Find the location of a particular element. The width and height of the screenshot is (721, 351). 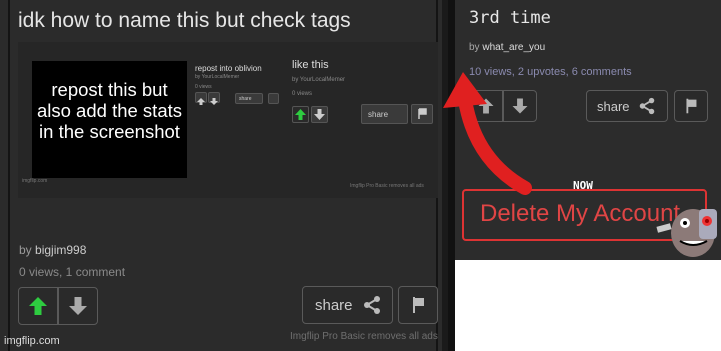

repost-views: 0 views is located at coordinates (203, 87).